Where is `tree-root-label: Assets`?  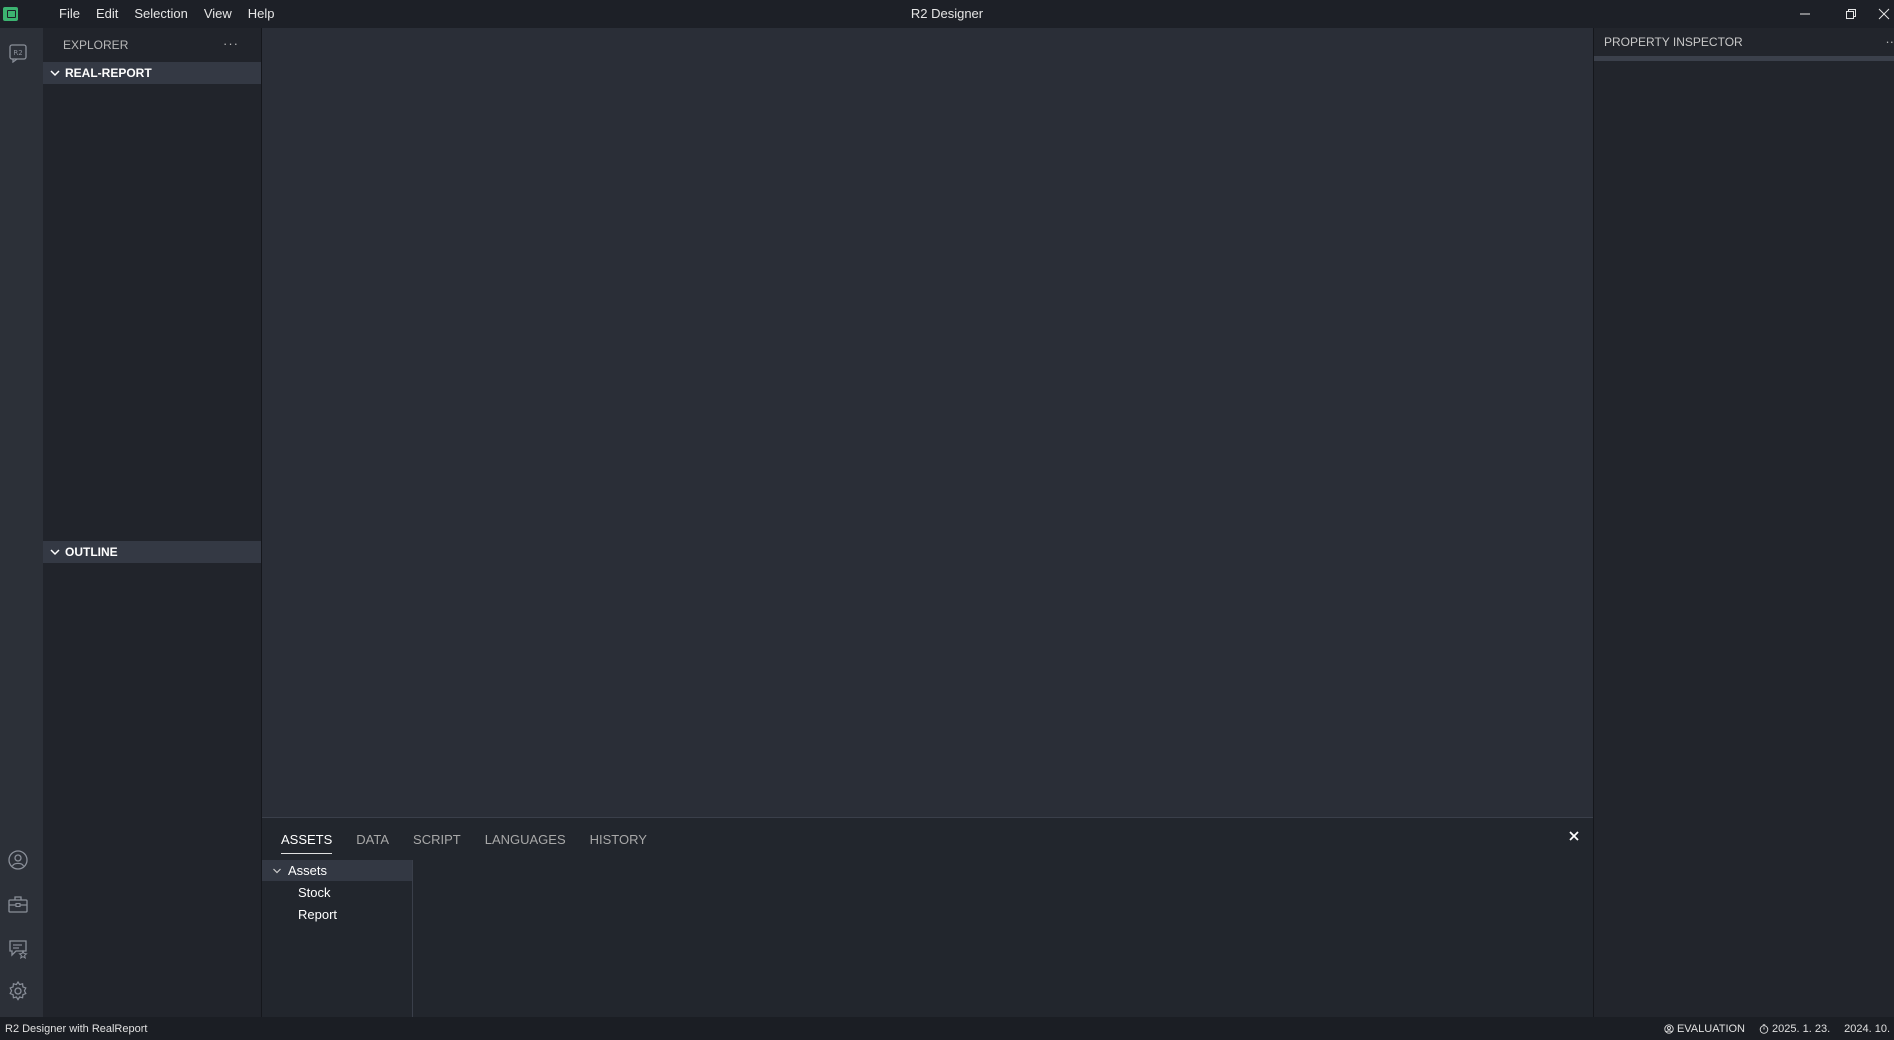
tree-root-label: Assets is located at coordinates (308, 870).